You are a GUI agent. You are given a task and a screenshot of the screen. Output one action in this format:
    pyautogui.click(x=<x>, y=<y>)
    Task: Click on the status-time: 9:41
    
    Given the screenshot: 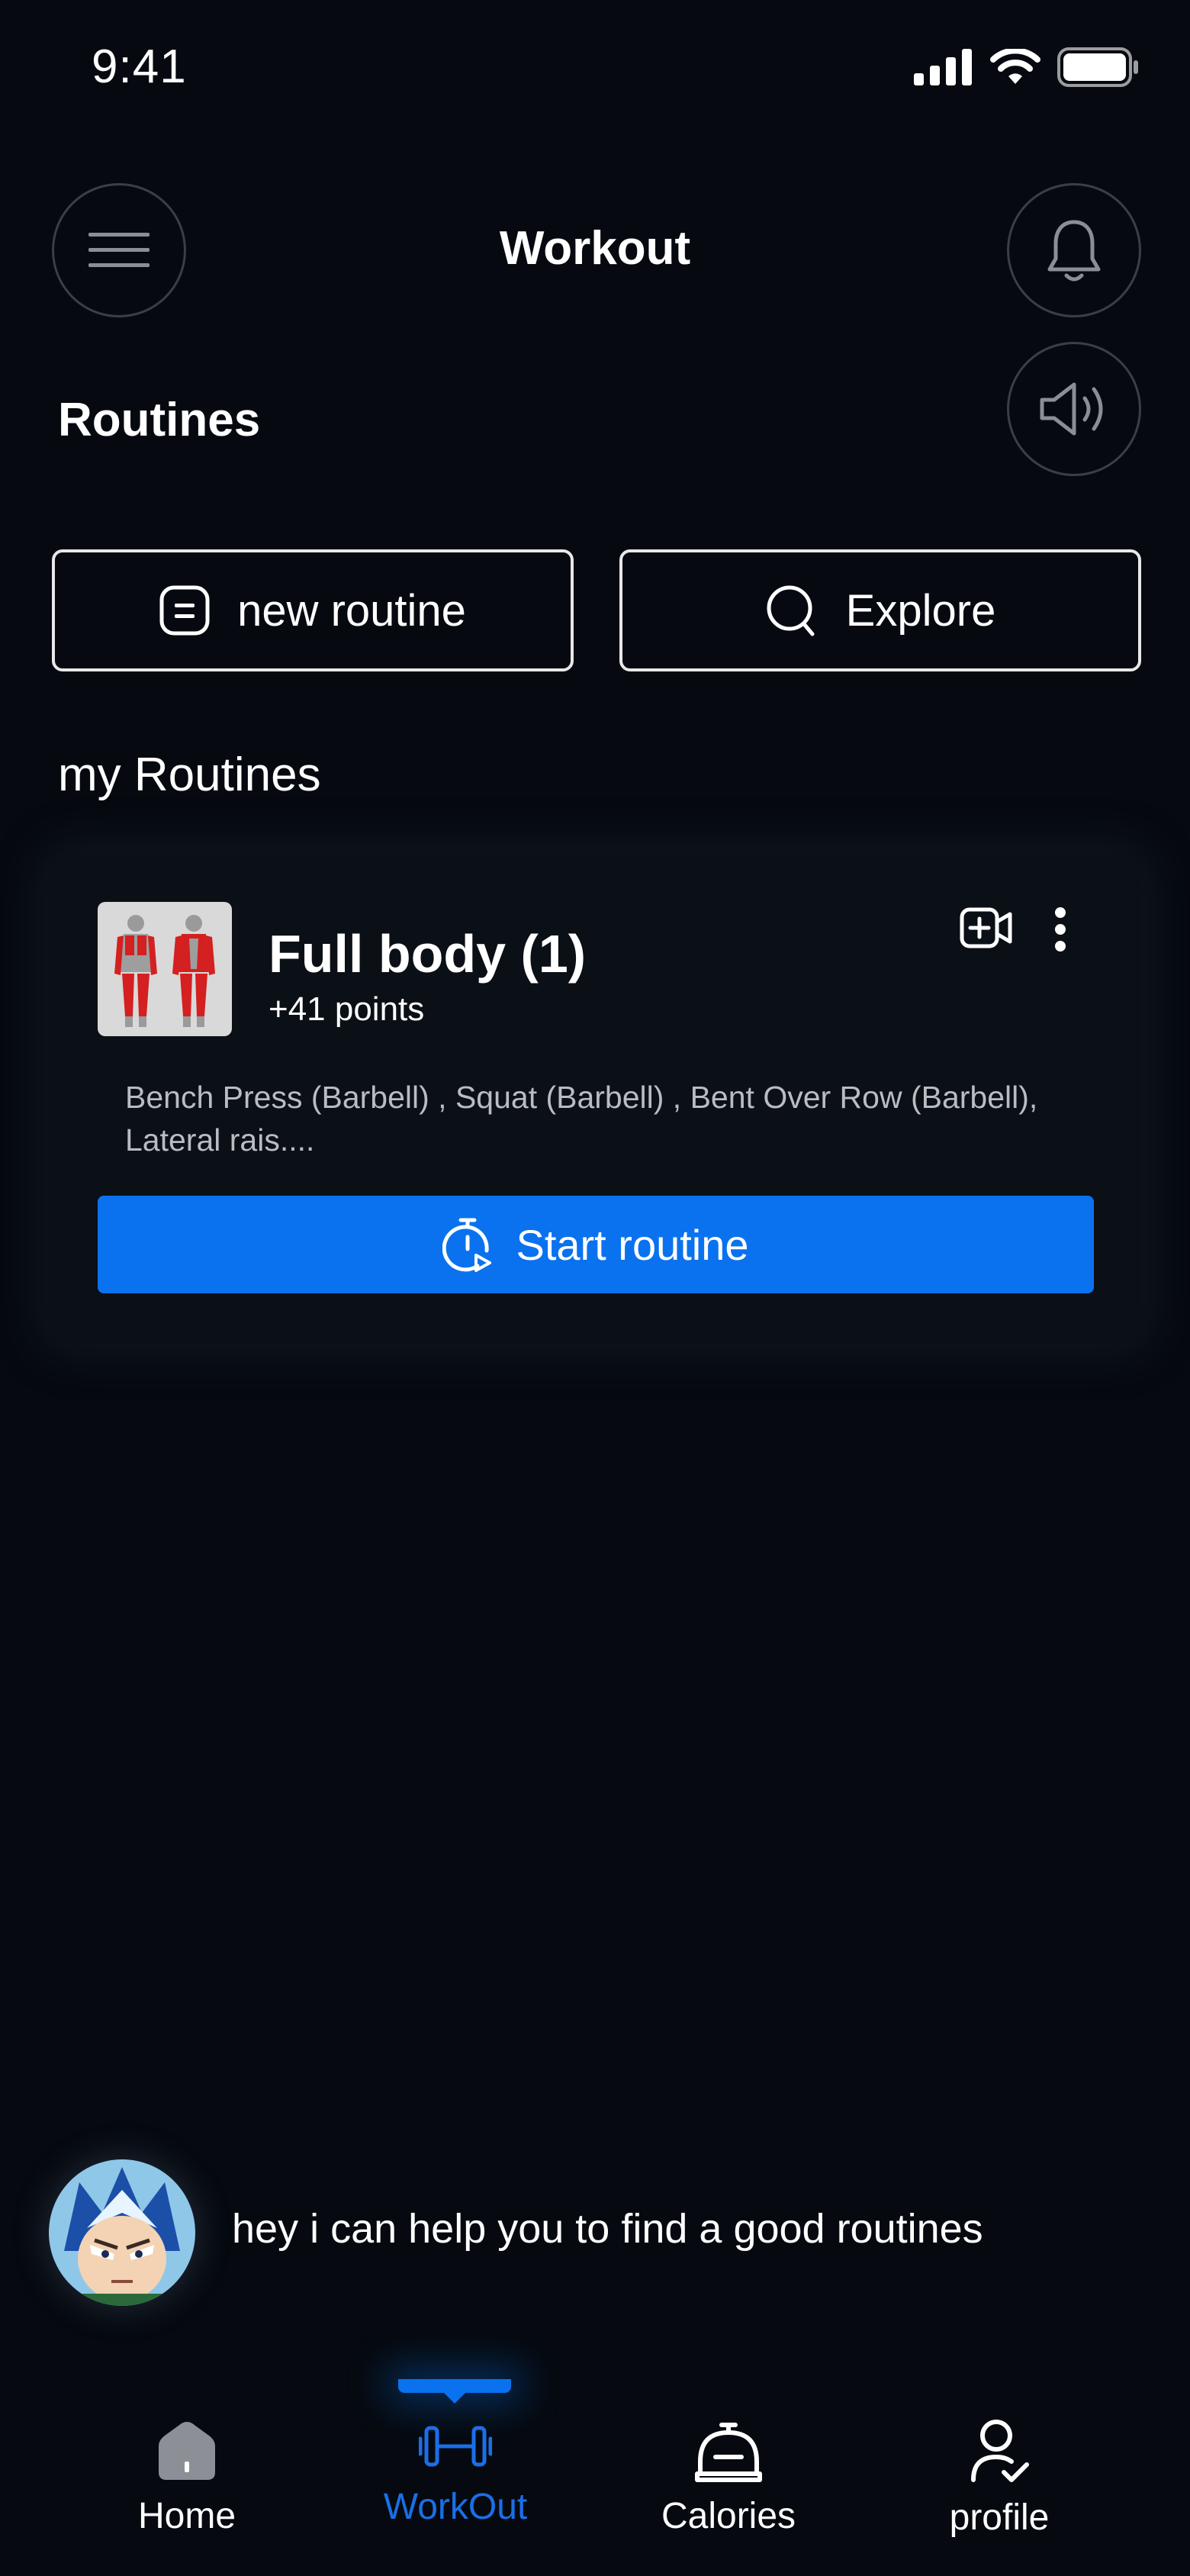 What is the action you would take?
    pyautogui.click(x=139, y=66)
    